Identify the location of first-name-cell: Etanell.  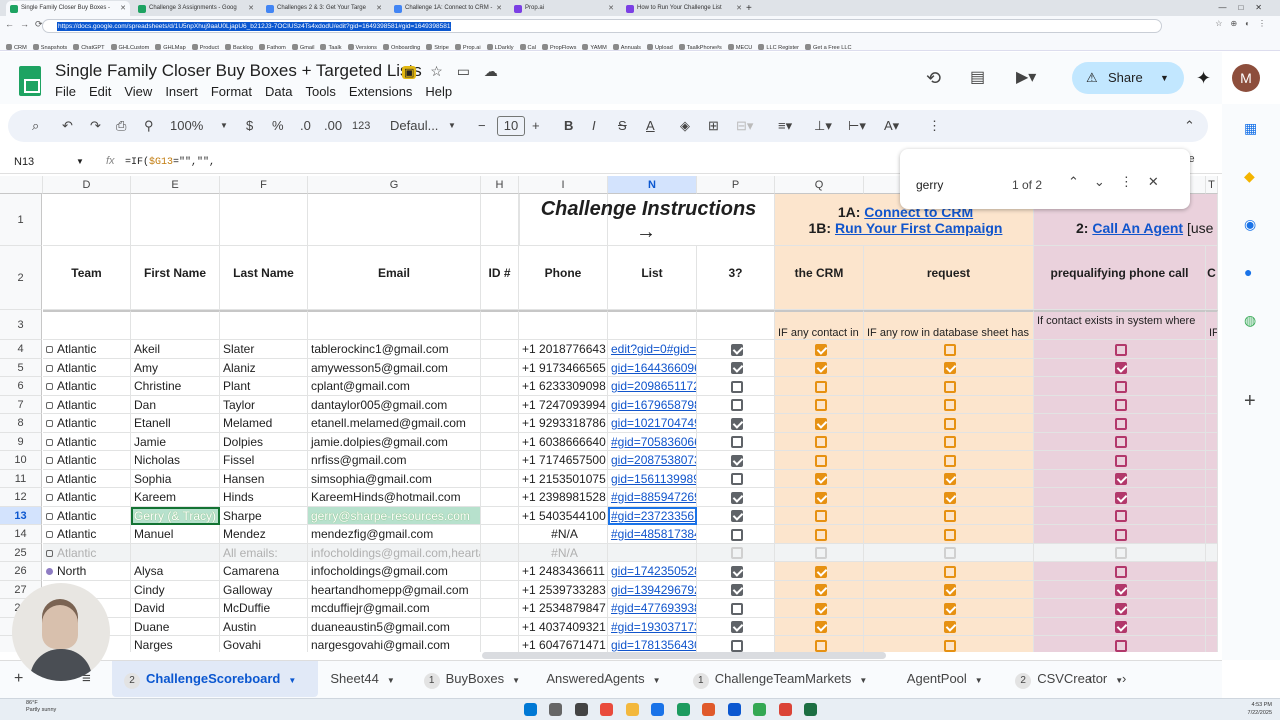
(175, 423).